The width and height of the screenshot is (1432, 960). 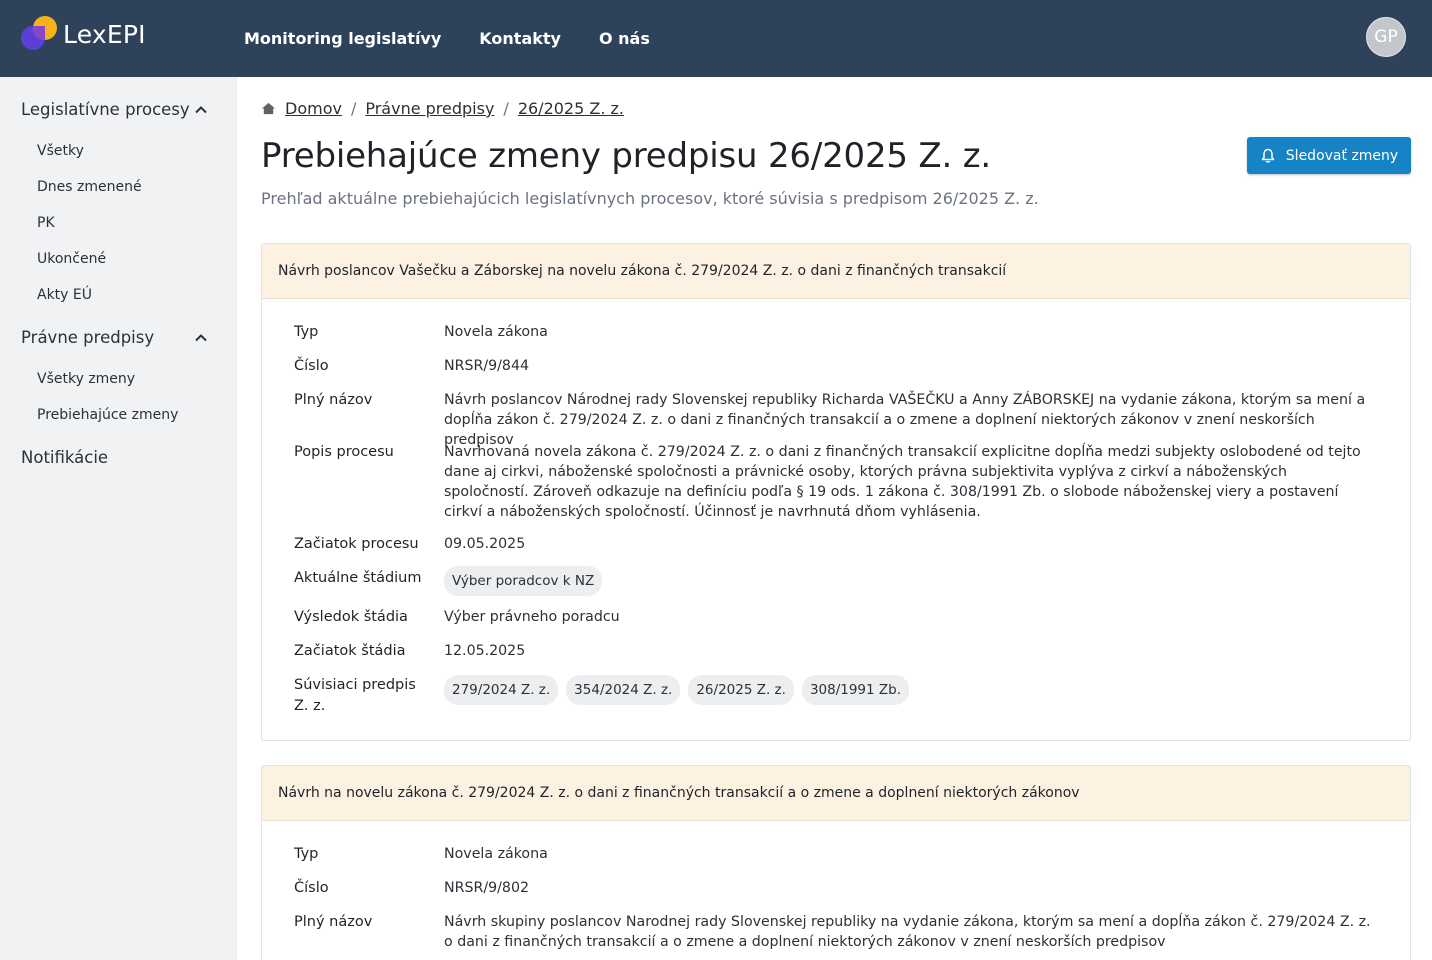 What do you see at coordinates (64, 457) in the screenshot?
I see `sidebar-group-notifikacie: Notifikácie` at bounding box center [64, 457].